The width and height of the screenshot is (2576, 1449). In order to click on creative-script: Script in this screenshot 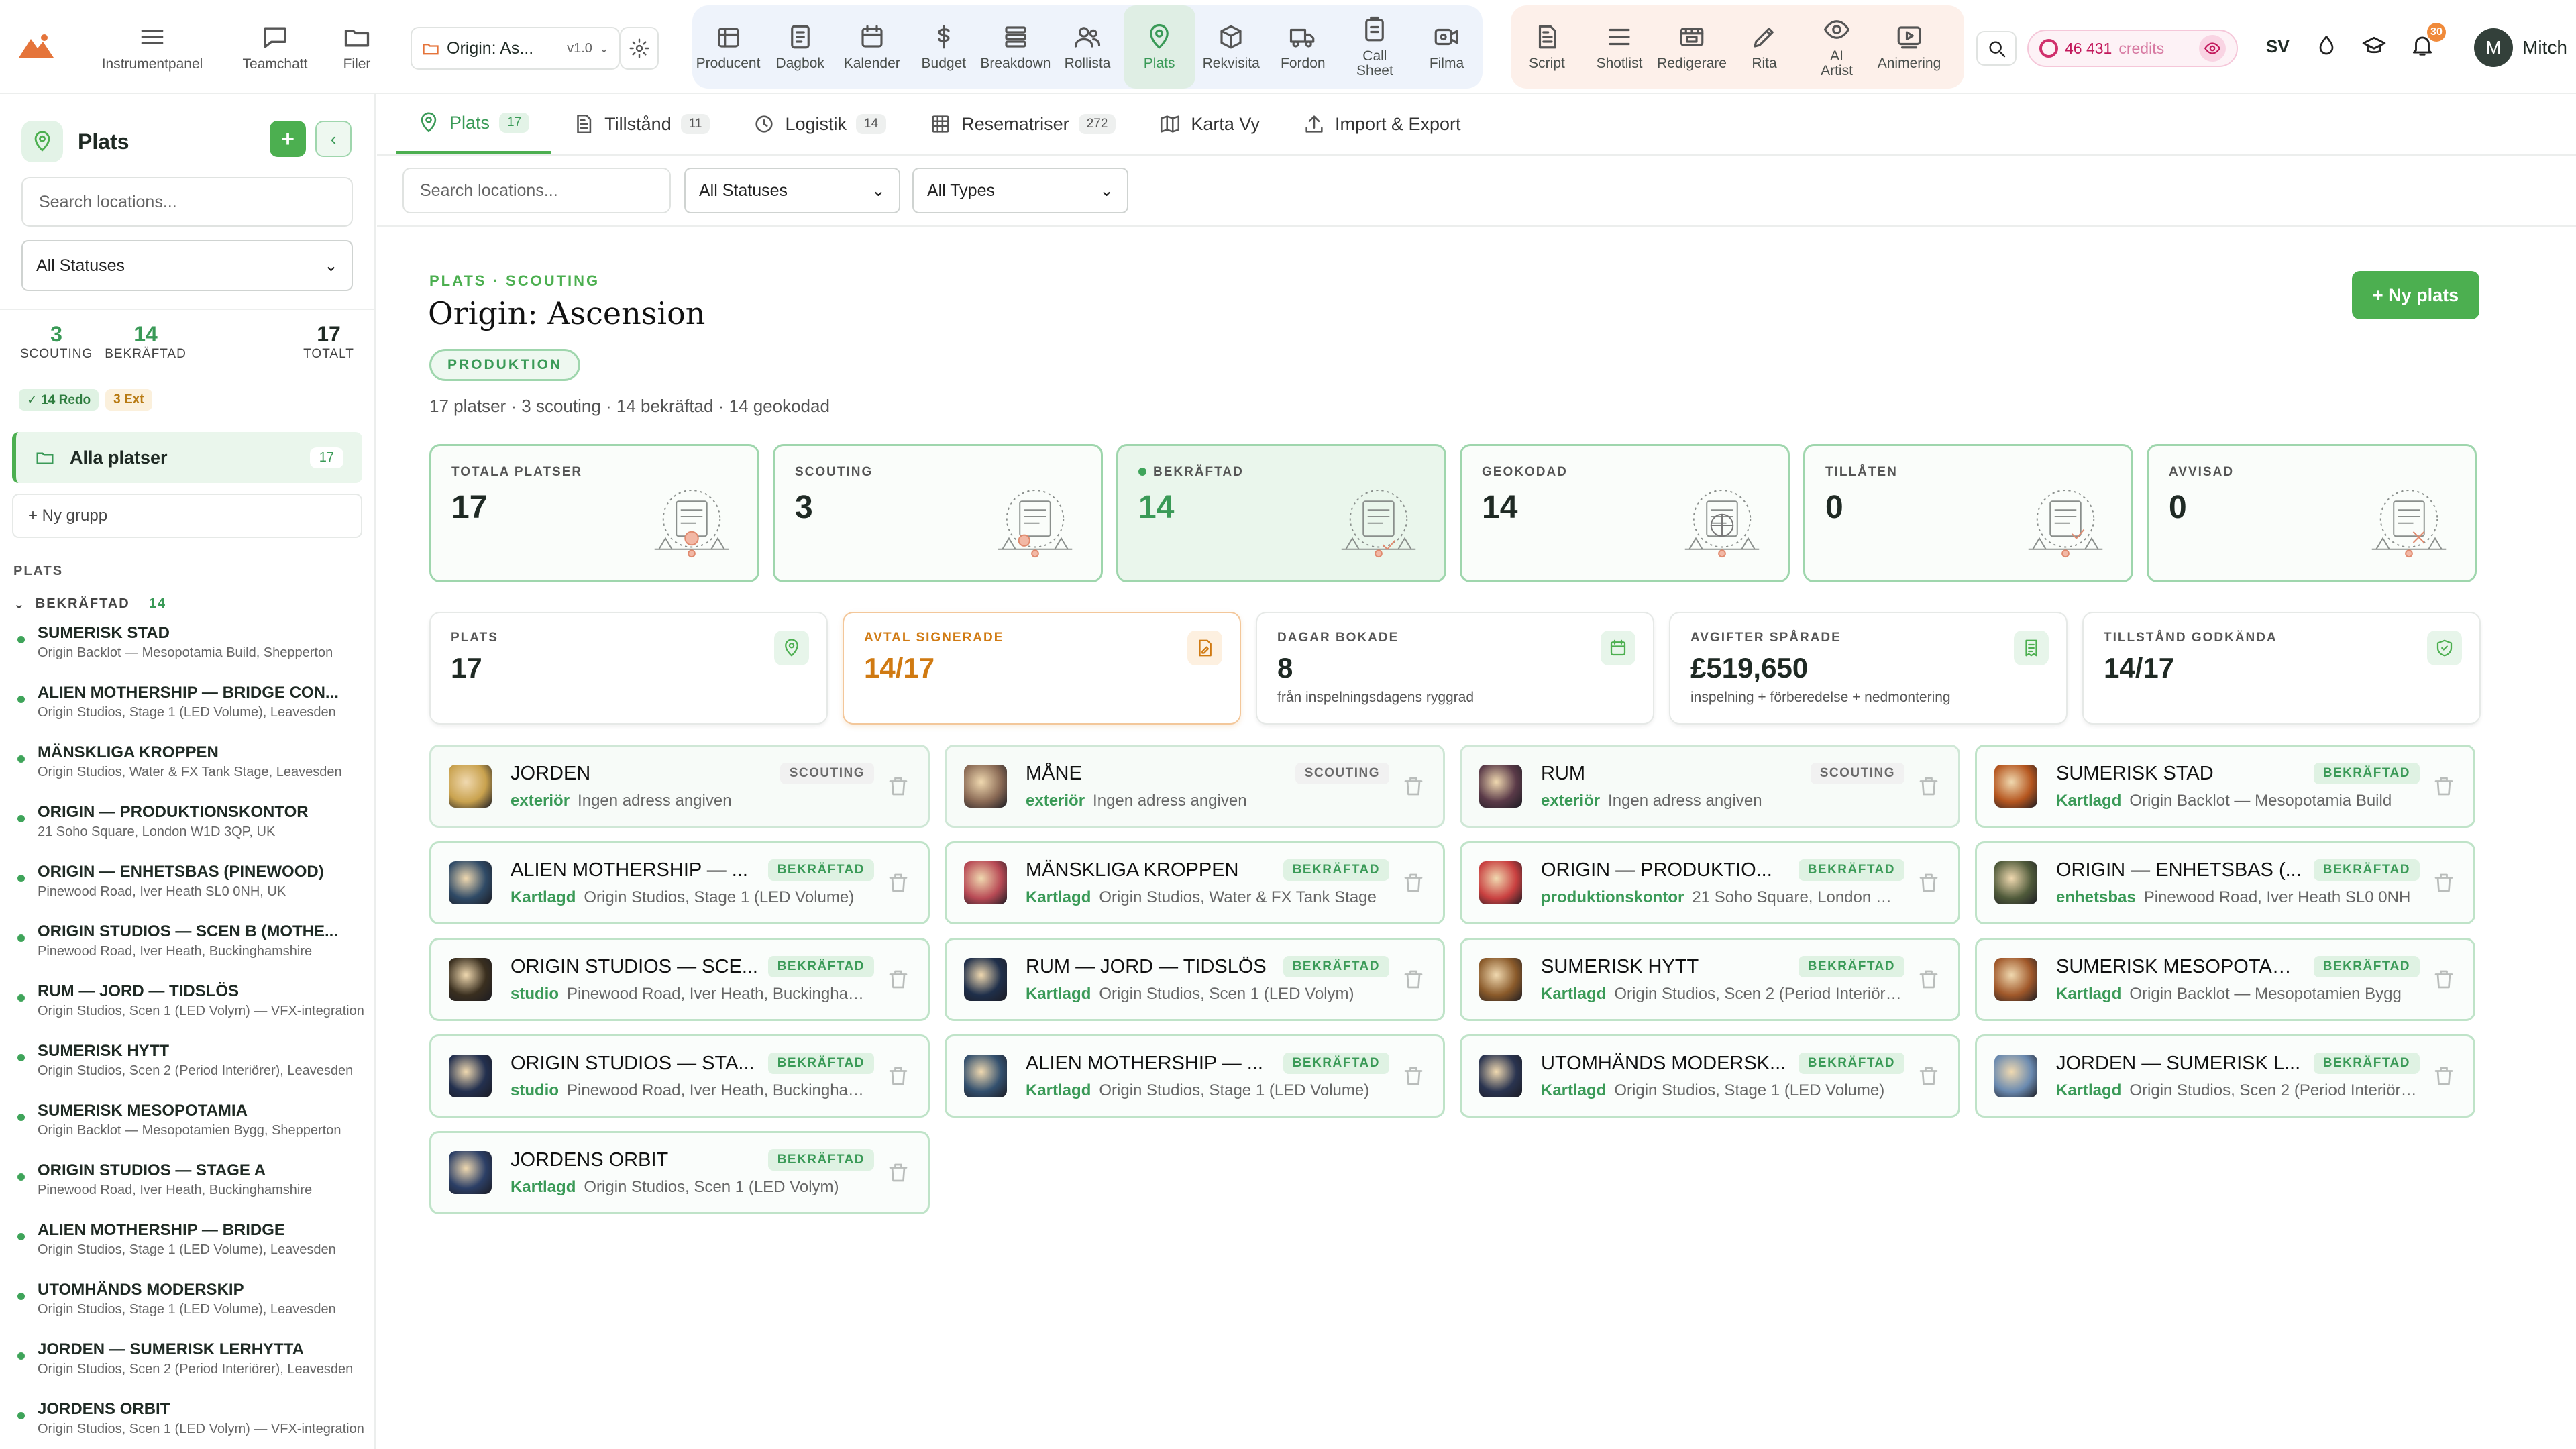, I will do `click(1547, 47)`.